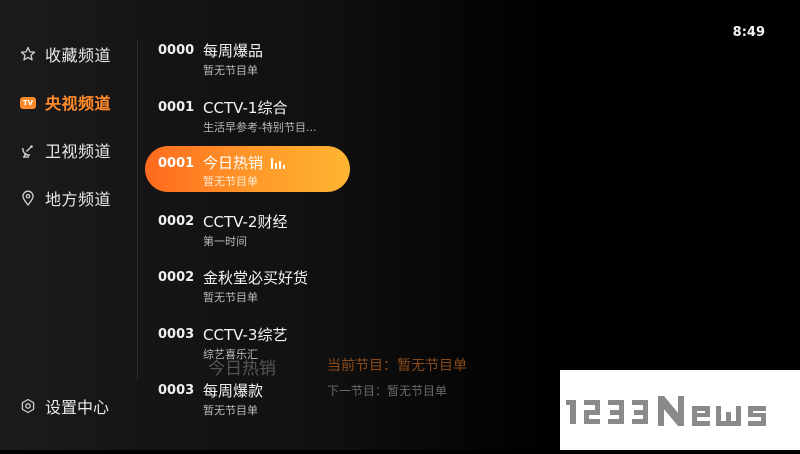  I want to click on channel-list-item: 0000 每周爆品 暂无节目单, so click(247, 60).